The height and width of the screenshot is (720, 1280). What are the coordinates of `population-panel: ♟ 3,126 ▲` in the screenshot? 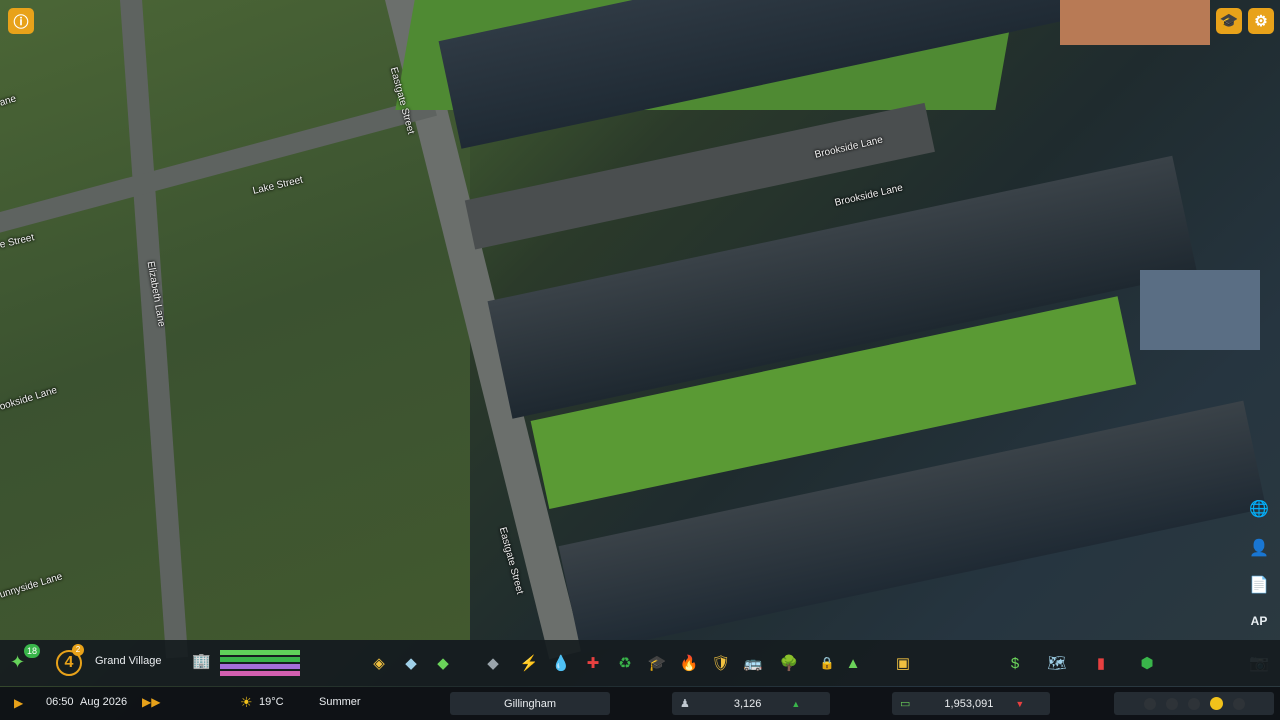 It's located at (751, 703).